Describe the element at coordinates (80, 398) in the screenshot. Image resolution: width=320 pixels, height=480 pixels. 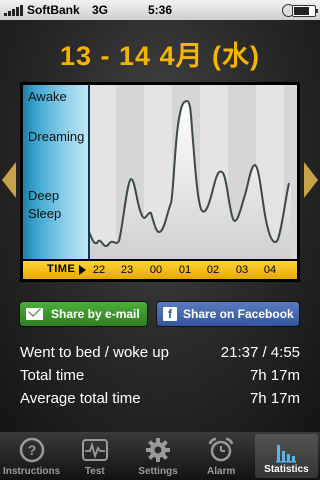
I see `stat-label: Average total time` at that location.